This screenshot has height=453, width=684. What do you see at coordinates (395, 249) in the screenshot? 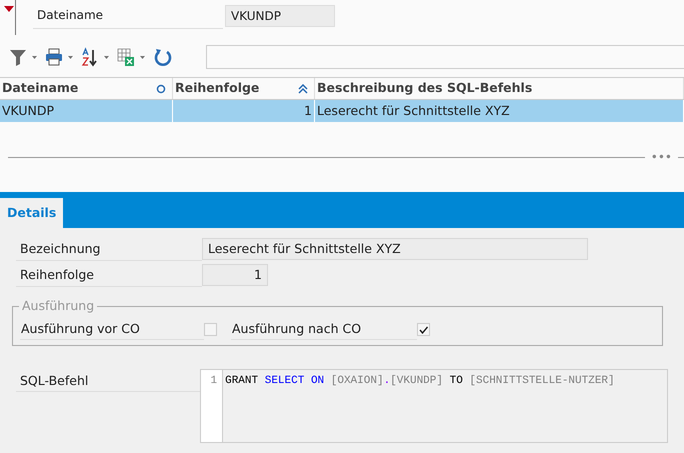
I see `text-field: Leserecht für Schnittstelle XYZ` at bounding box center [395, 249].